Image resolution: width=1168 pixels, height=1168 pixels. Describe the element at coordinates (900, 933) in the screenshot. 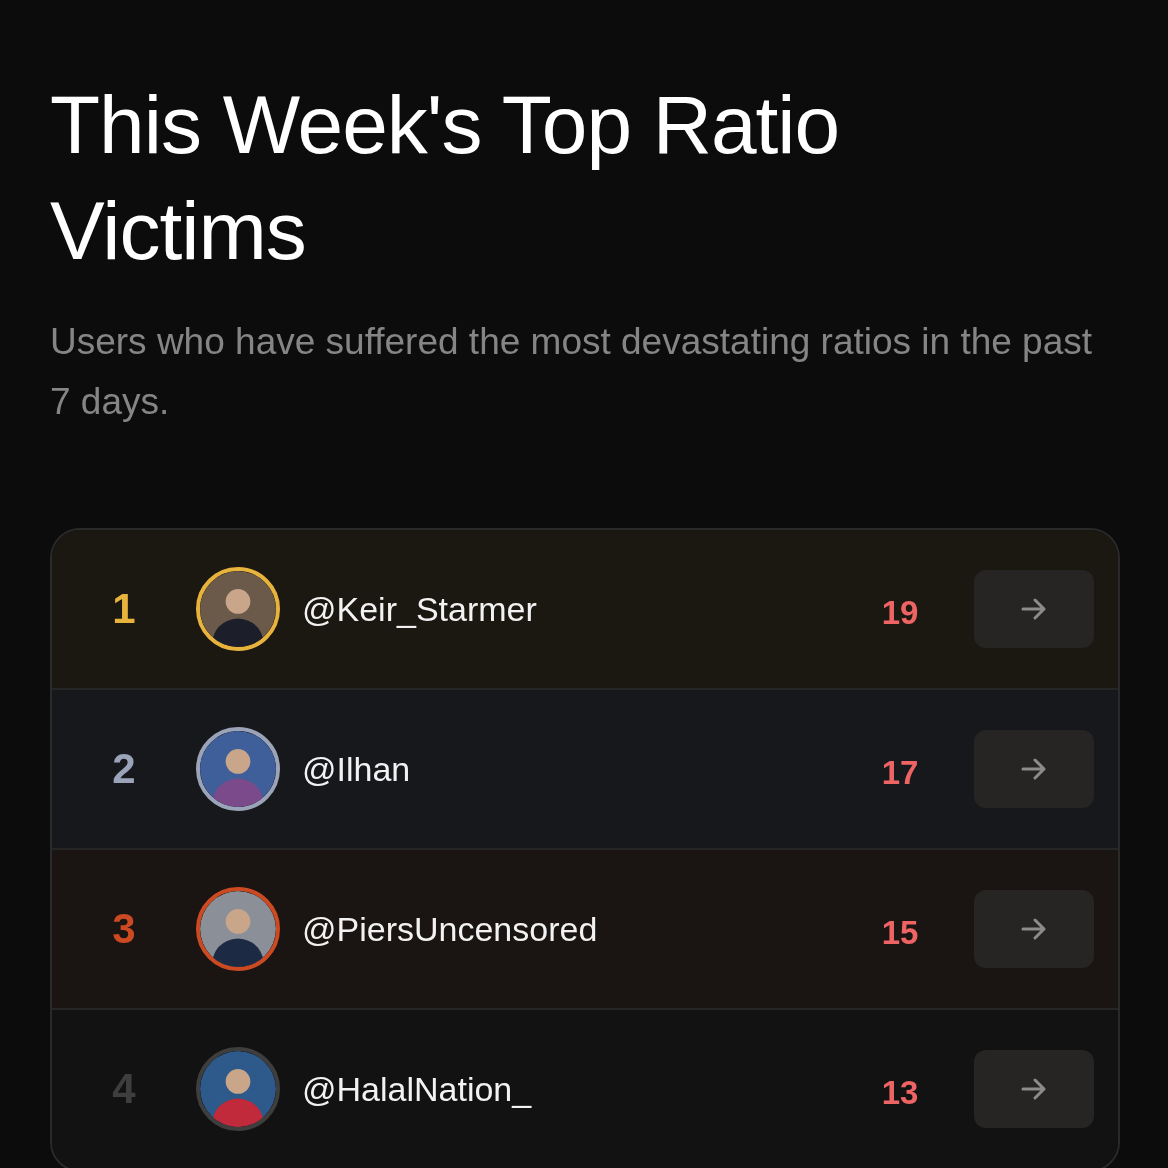

I see `ratio-count: 15` at that location.